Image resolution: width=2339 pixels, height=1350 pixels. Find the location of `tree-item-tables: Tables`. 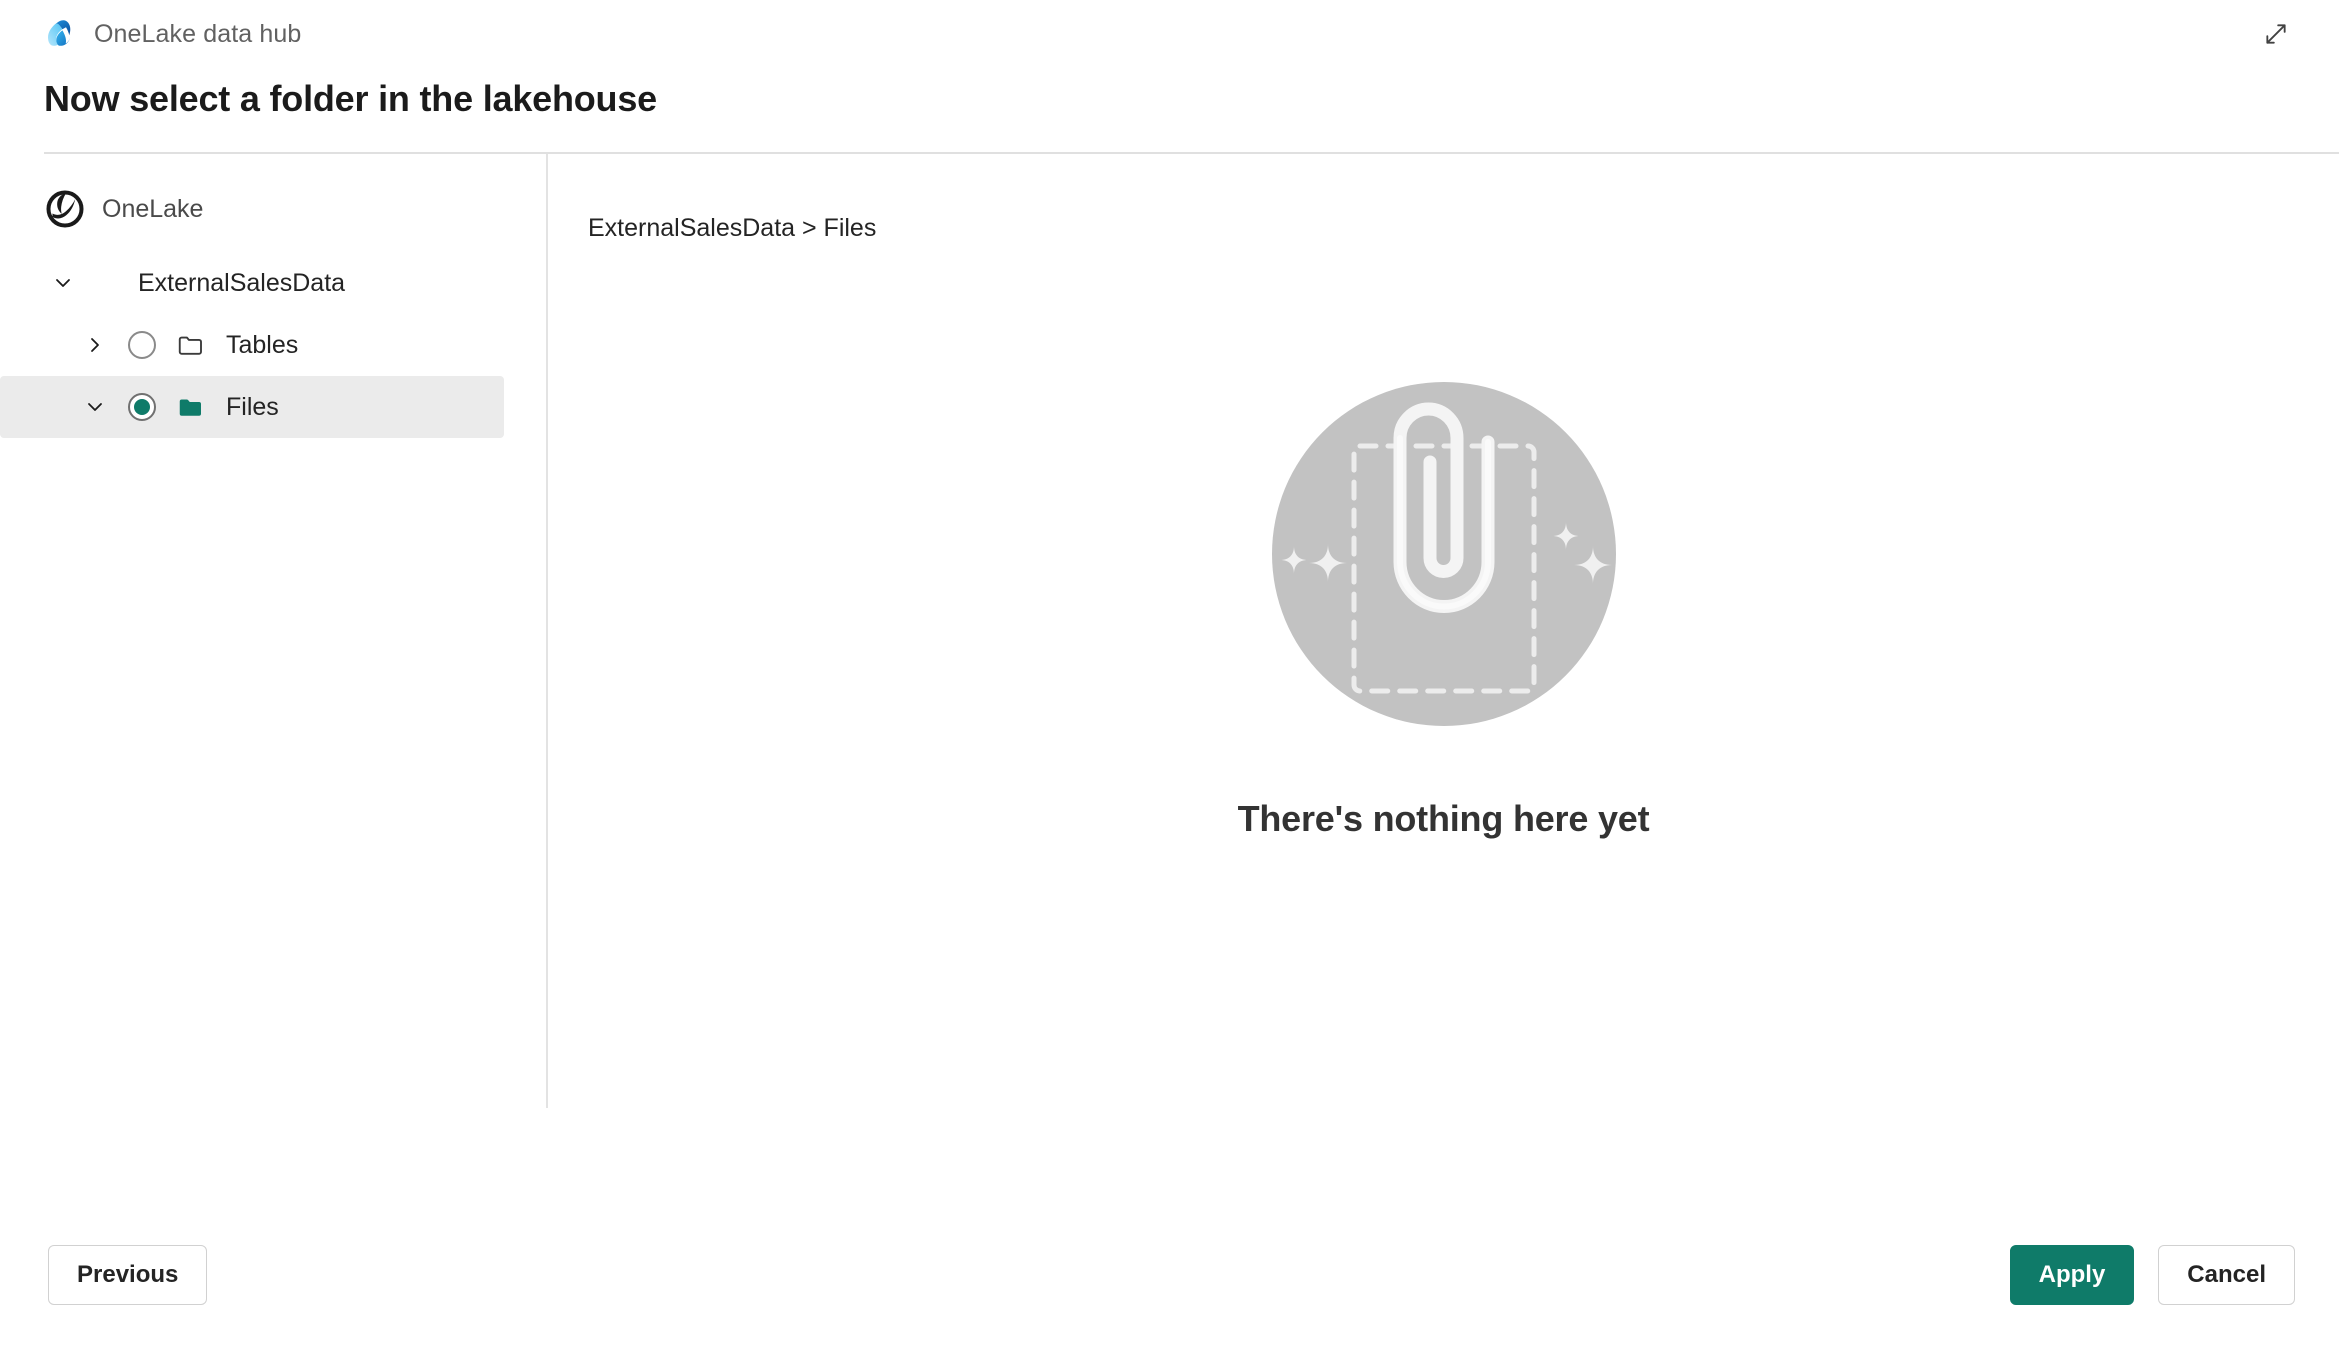

tree-item-tables: Tables is located at coordinates (252, 345).